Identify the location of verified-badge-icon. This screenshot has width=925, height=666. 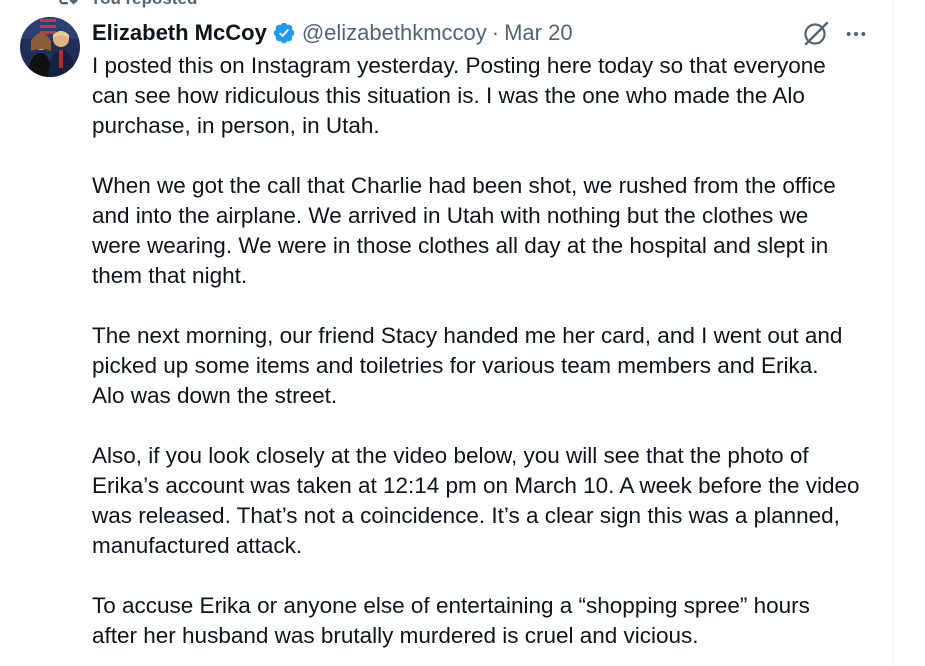
(284, 33).